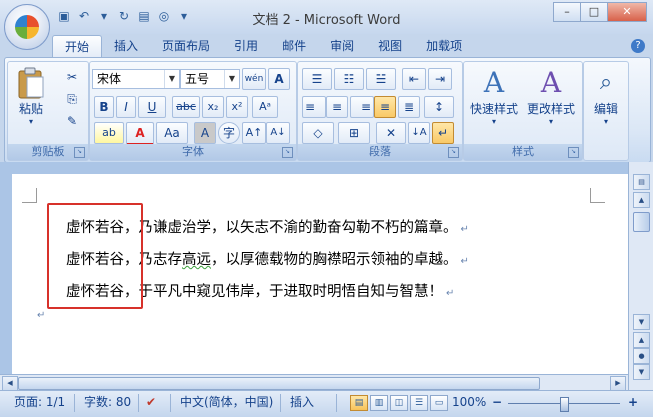 This screenshot has height=417, width=653. I want to click on draft-view-icon: ▭, so click(439, 403).